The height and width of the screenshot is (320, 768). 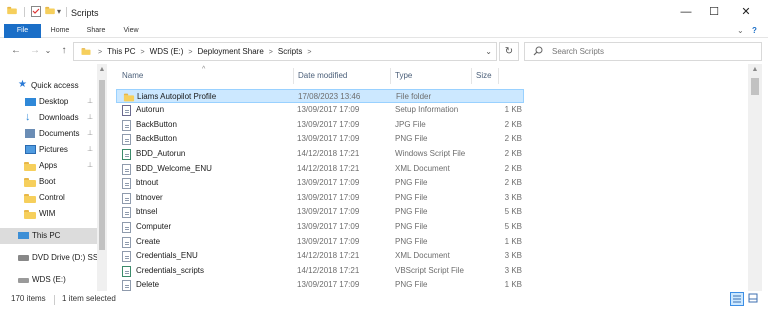 What do you see at coordinates (131, 31) in the screenshot?
I see `tab-view: View` at bounding box center [131, 31].